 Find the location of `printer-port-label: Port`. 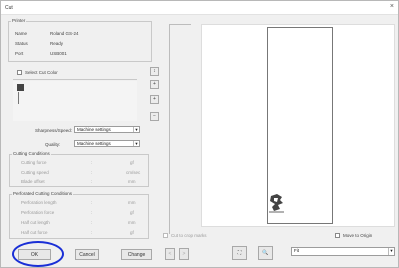

printer-port-label: Port is located at coordinates (19, 53).